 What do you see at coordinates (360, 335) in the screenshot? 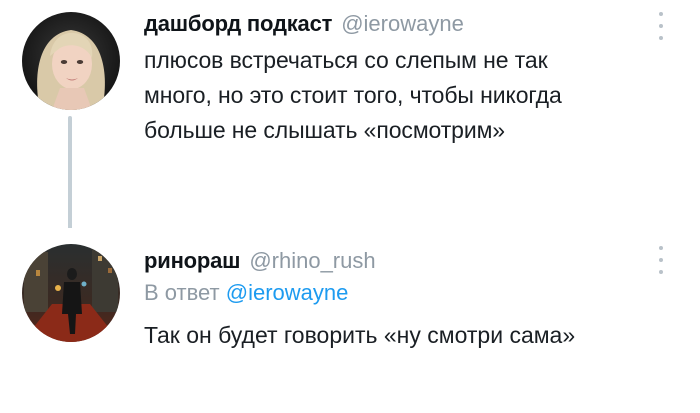
I see `tweet-2-text: Так он будет говорить «ну смотри сама»` at bounding box center [360, 335].